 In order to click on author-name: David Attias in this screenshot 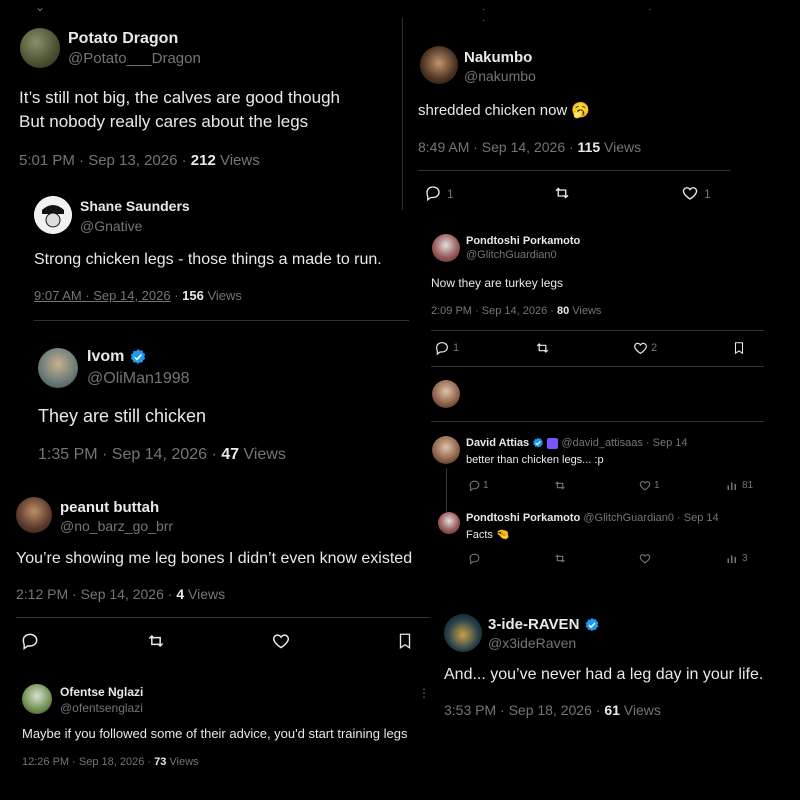, I will do `click(497, 443)`.